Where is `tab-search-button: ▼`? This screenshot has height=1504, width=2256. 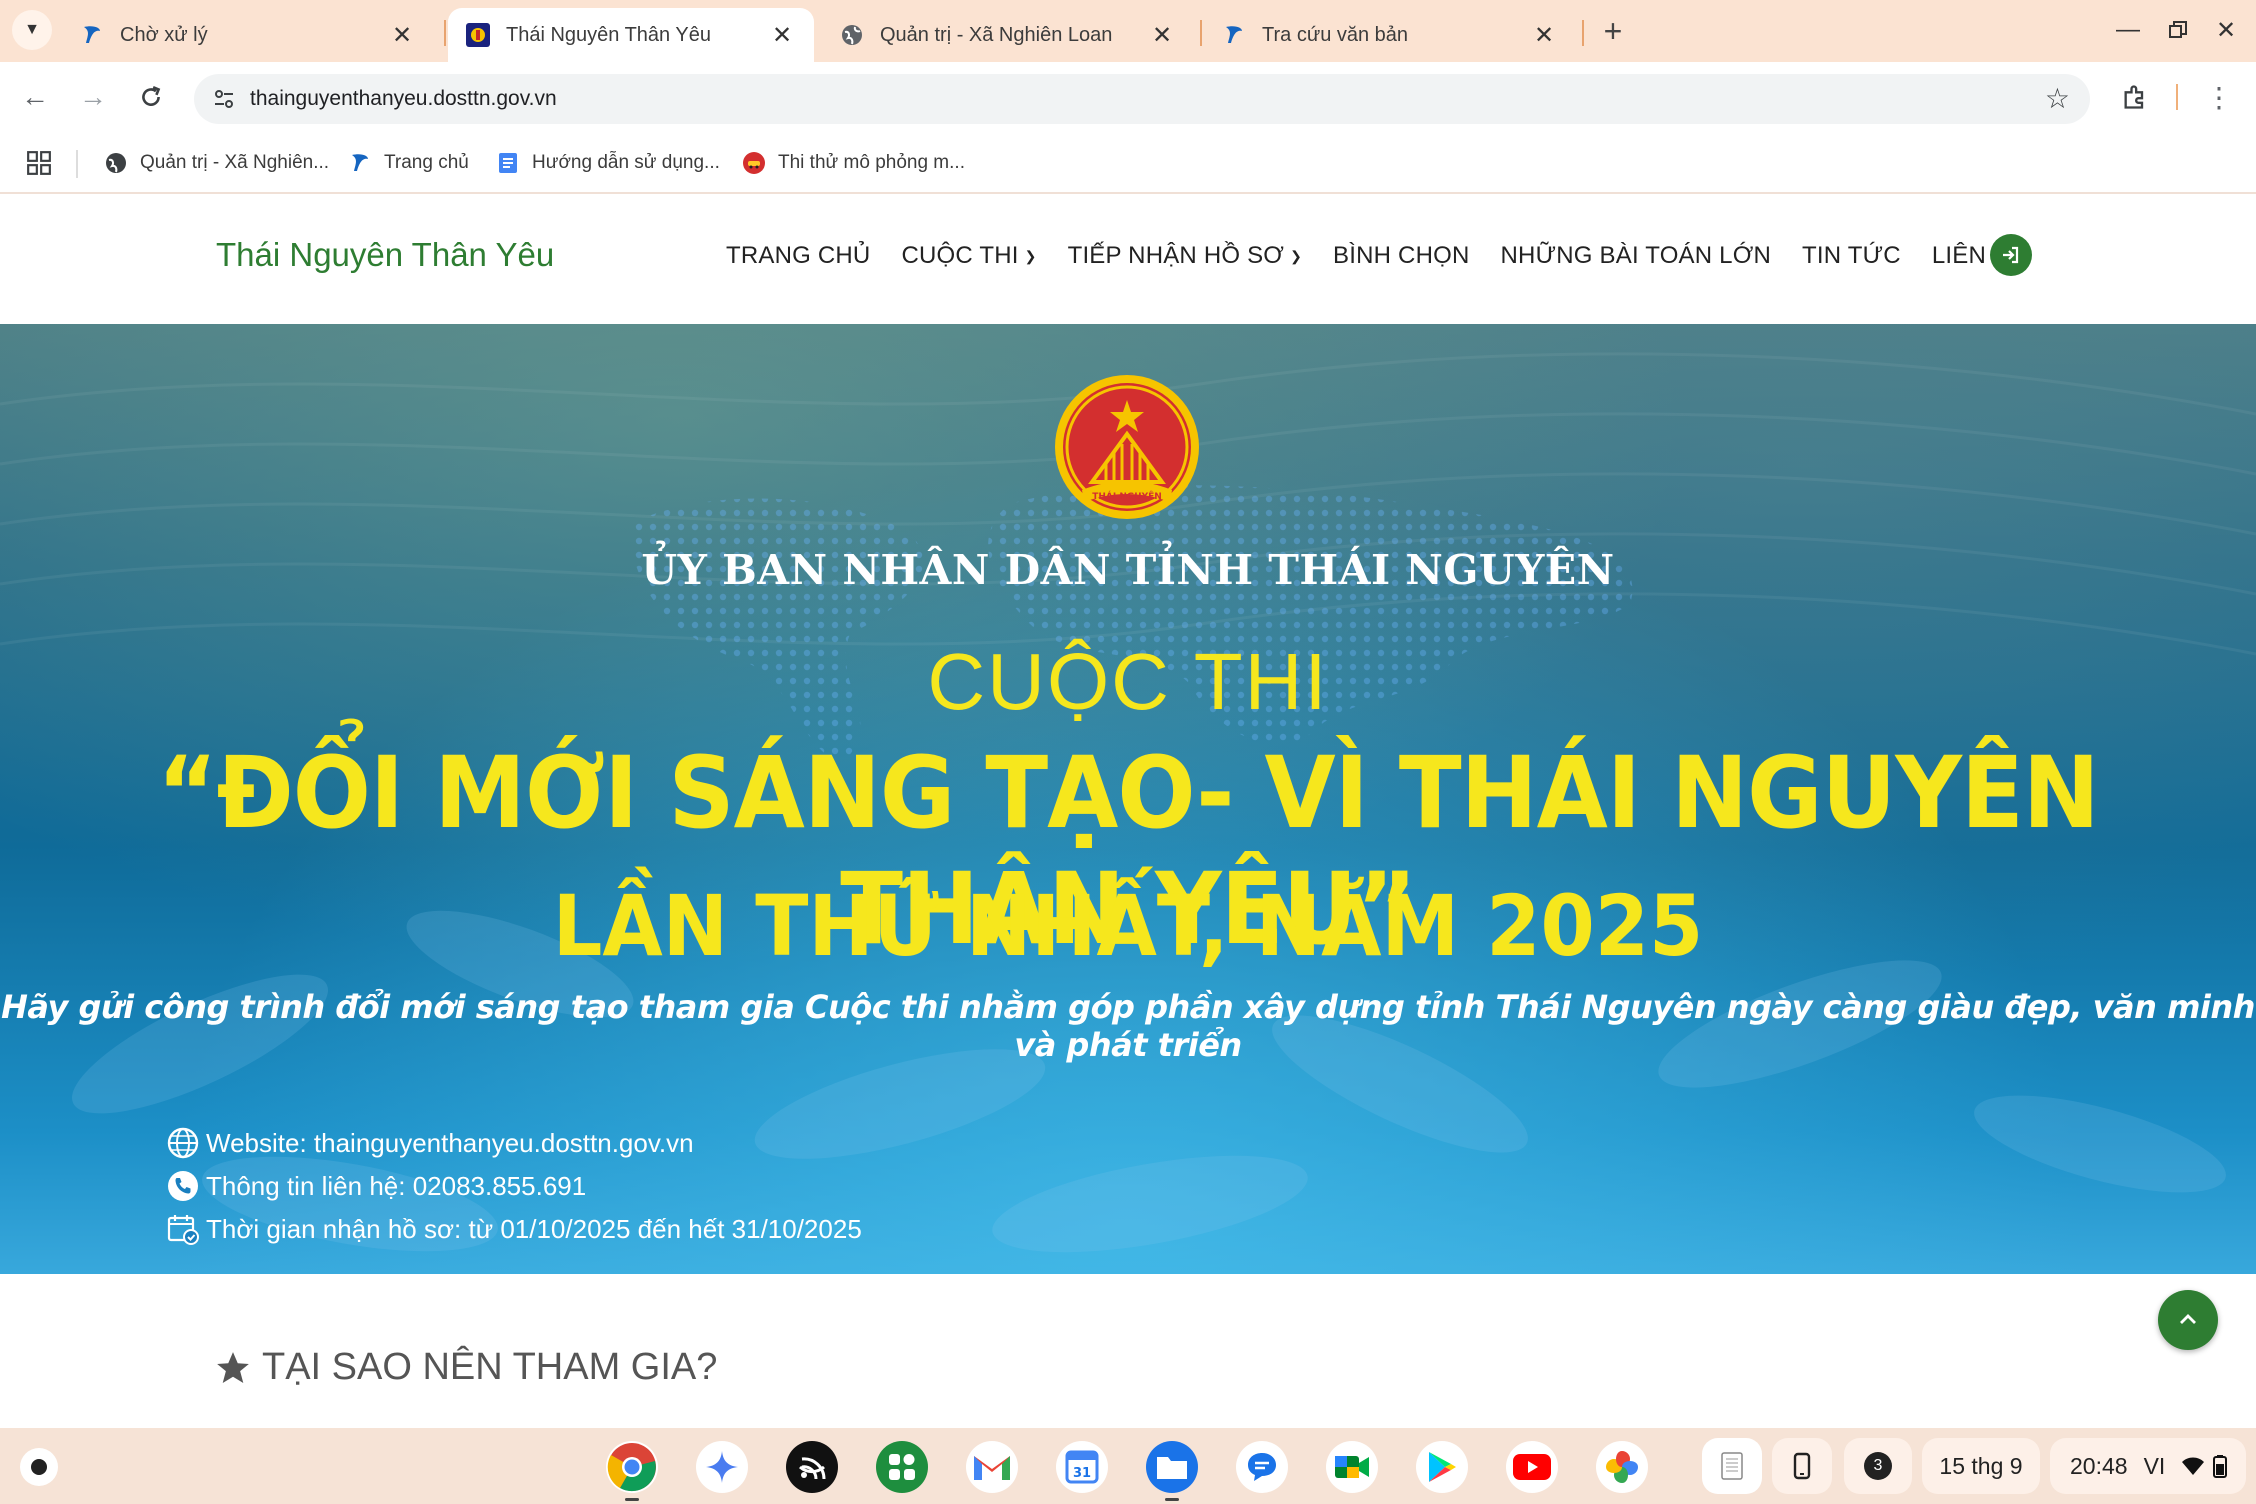 tab-search-button: ▼ is located at coordinates (32, 30).